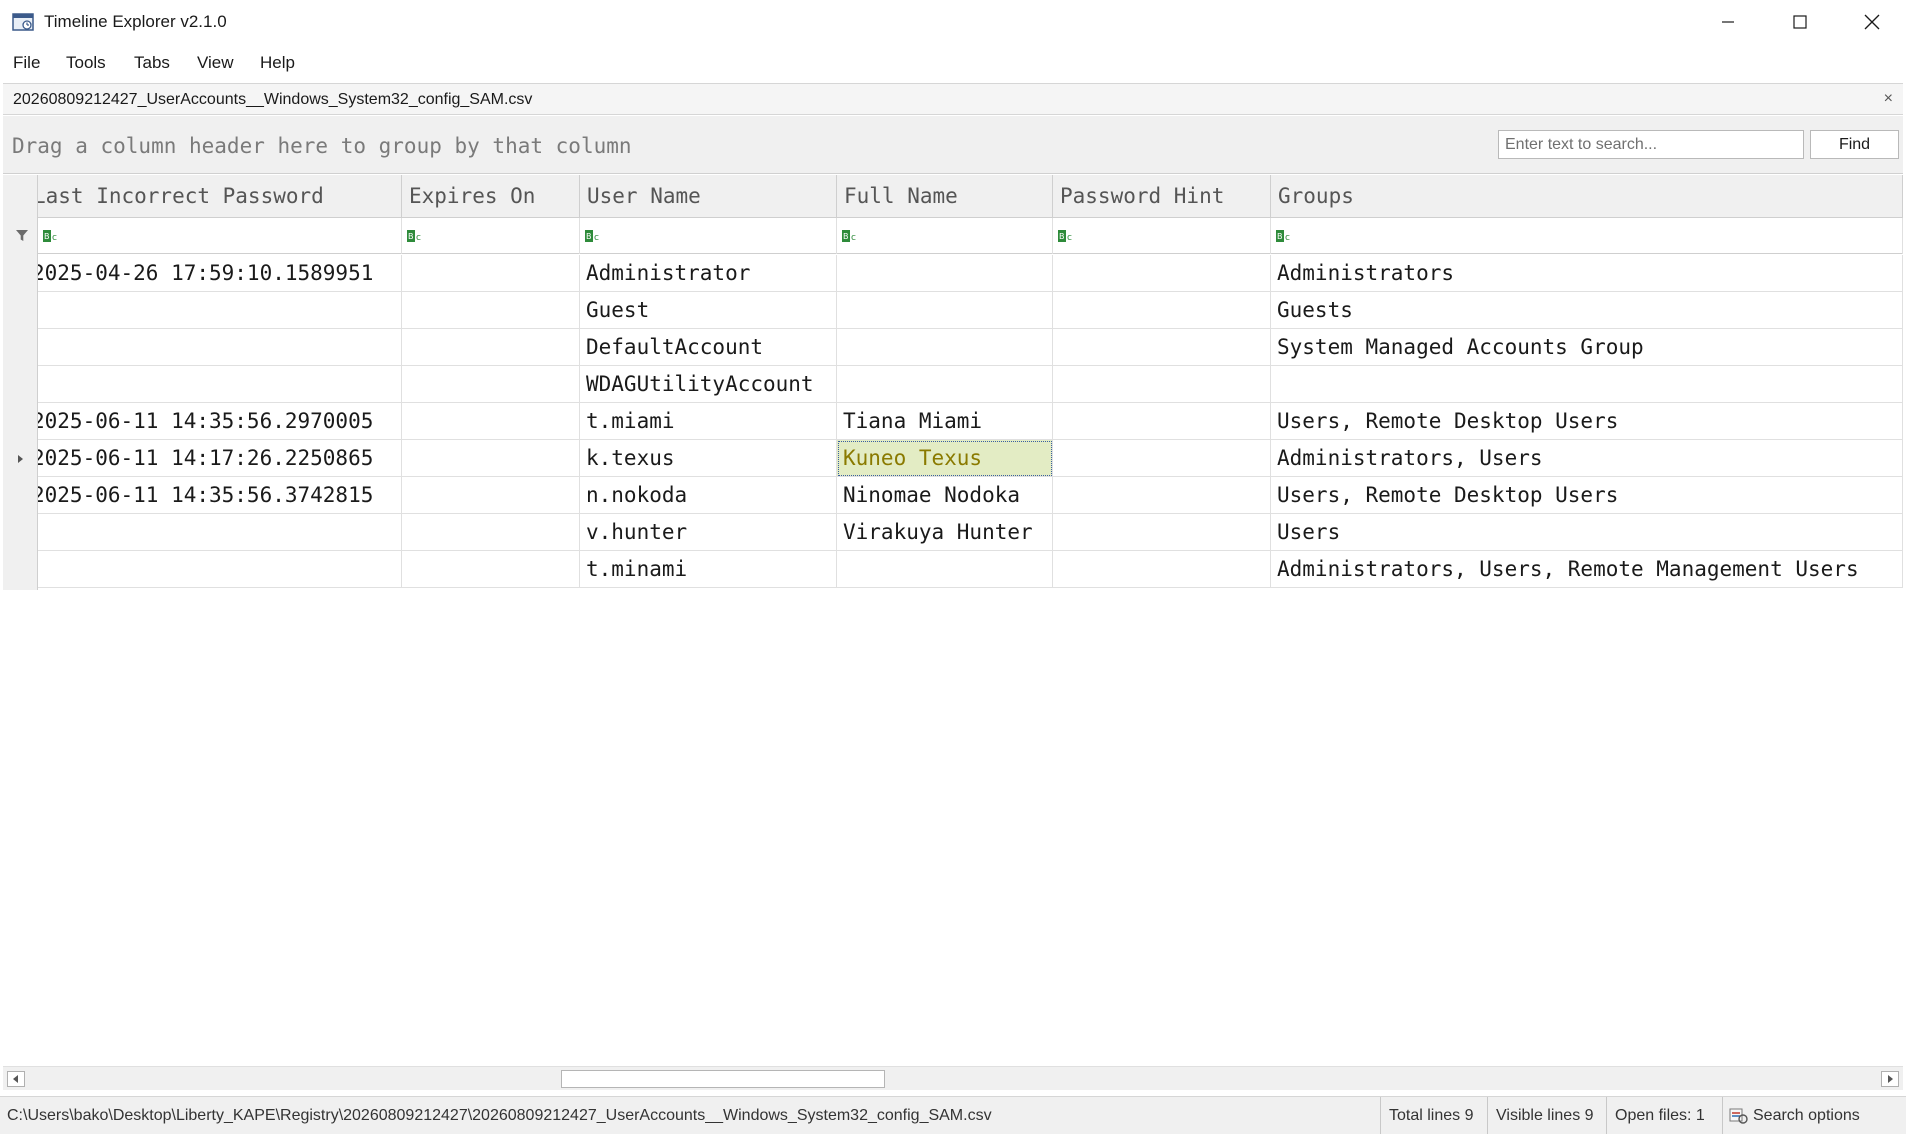  I want to click on cell-full-name: Virakuya Hunter, so click(945, 532).